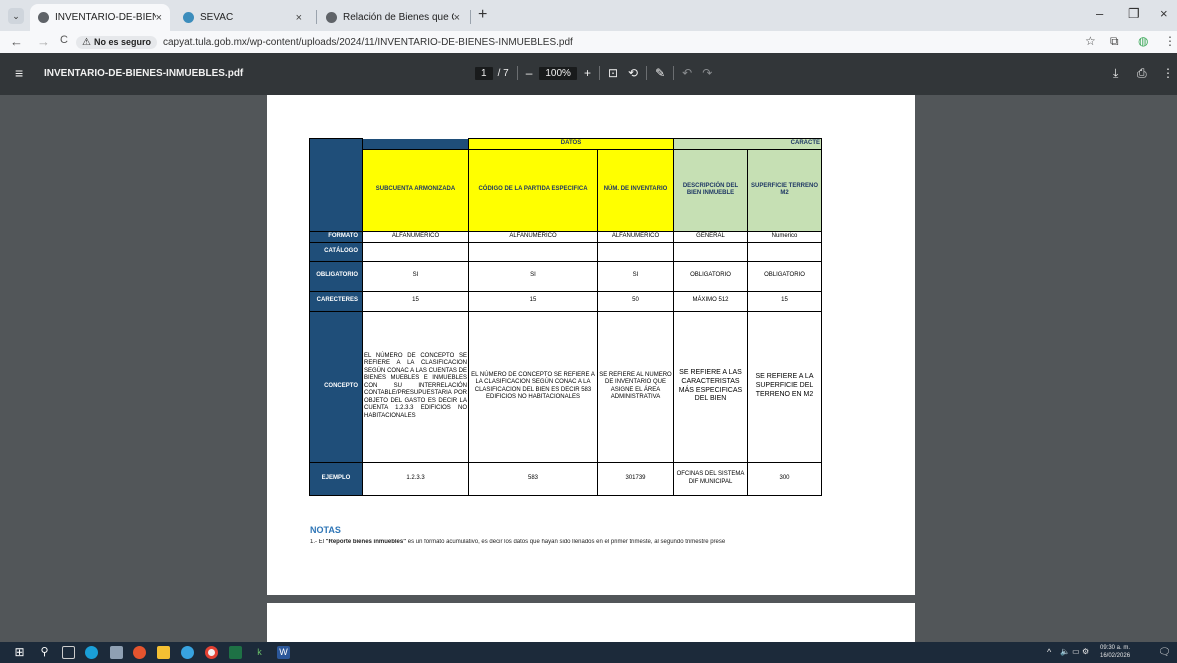  What do you see at coordinates (43, 17) in the screenshot?
I see `globe-icon` at bounding box center [43, 17].